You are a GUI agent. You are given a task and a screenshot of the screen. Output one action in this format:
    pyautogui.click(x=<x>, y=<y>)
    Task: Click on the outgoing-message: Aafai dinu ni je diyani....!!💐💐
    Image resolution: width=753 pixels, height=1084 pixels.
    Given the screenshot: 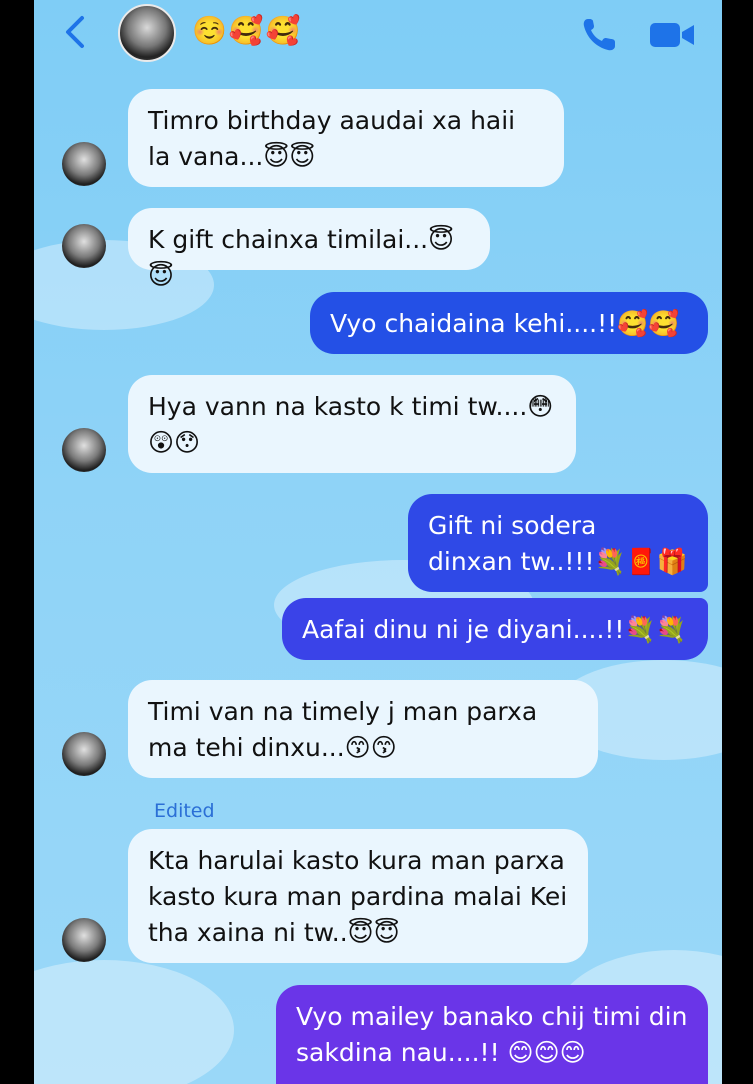 What is the action you would take?
    pyautogui.click(x=495, y=629)
    